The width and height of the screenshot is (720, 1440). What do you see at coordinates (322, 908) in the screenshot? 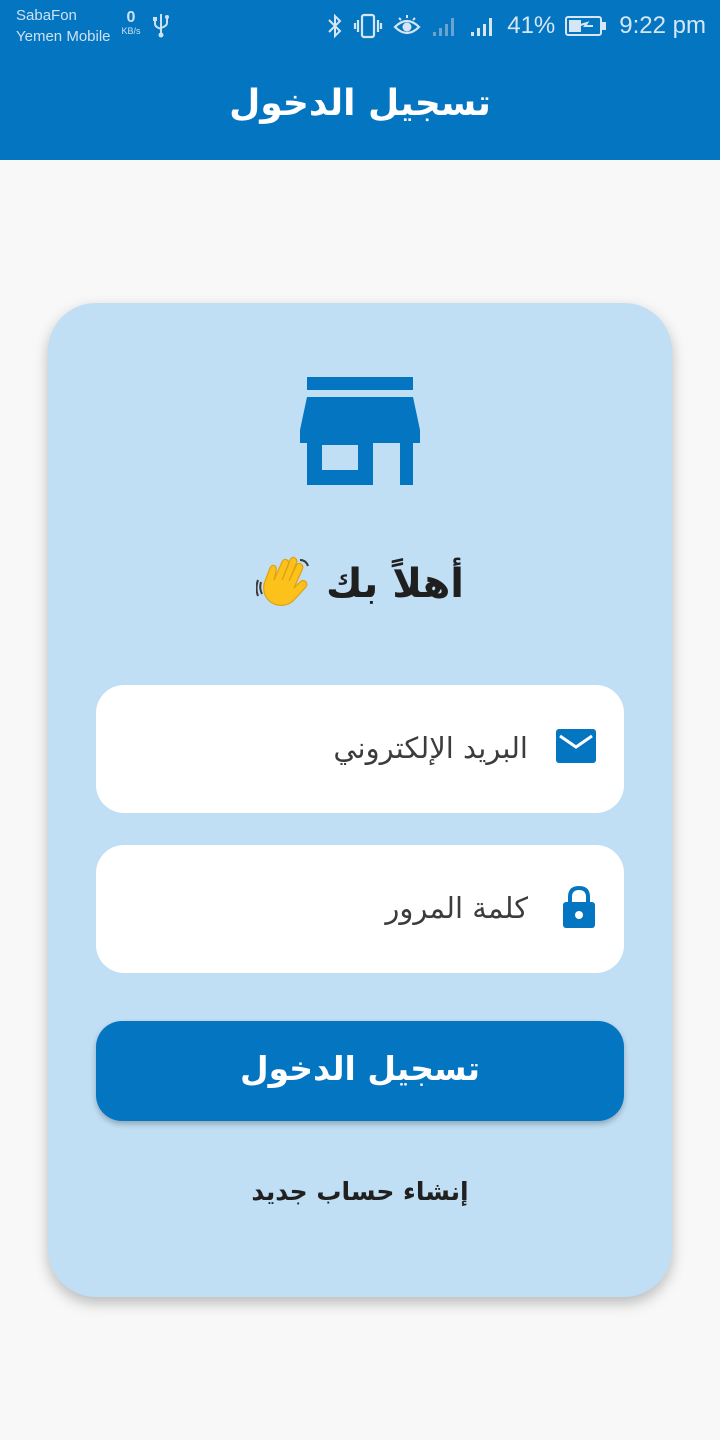
I see `password-input` at bounding box center [322, 908].